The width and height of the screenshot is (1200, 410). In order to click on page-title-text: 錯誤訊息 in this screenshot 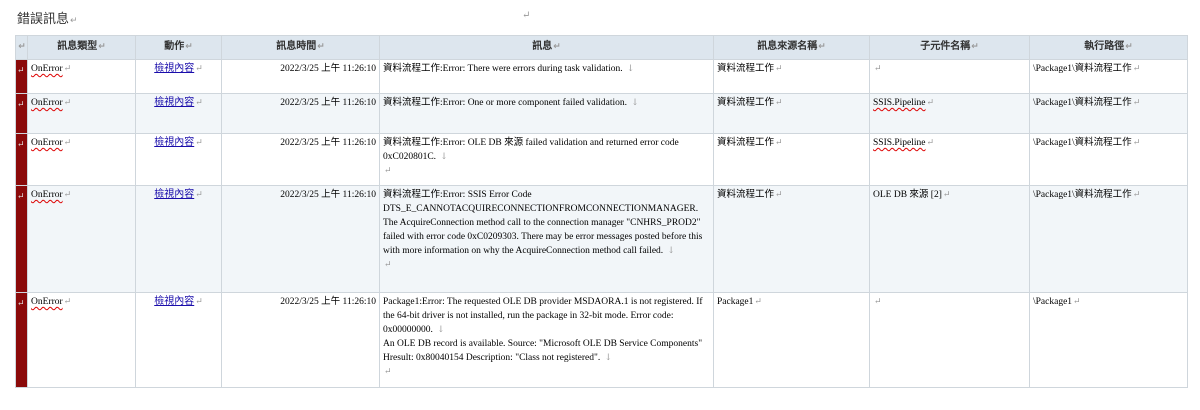, I will do `click(43, 19)`.